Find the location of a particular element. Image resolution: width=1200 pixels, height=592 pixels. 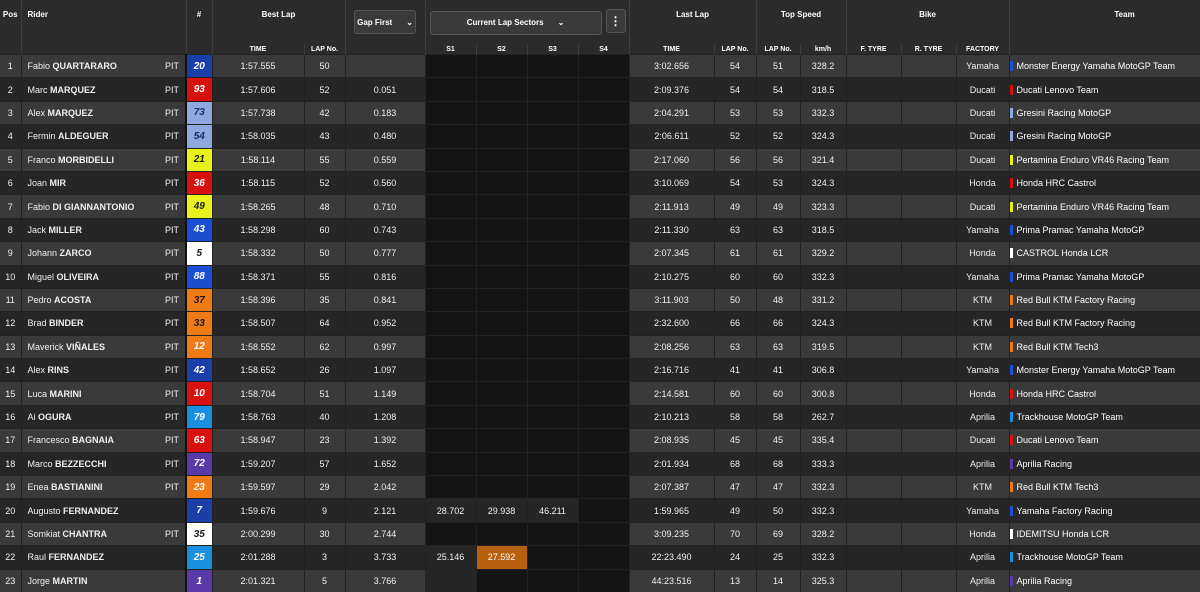

team-name: Aprilia Racing is located at coordinates (1104, 463).